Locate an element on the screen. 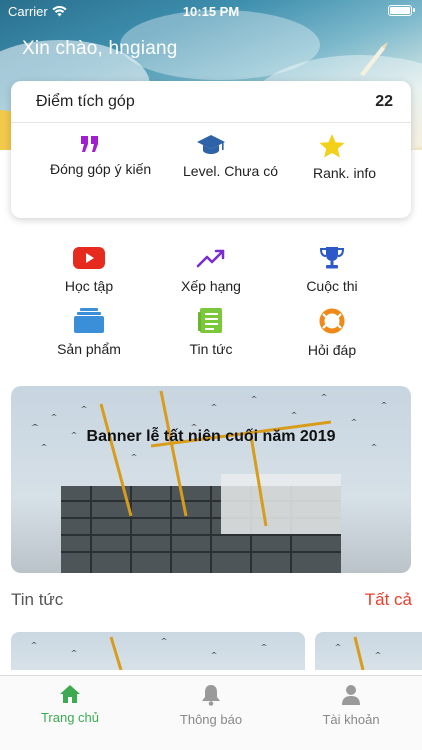  clock: 10:15 PM is located at coordinates (211, 11).